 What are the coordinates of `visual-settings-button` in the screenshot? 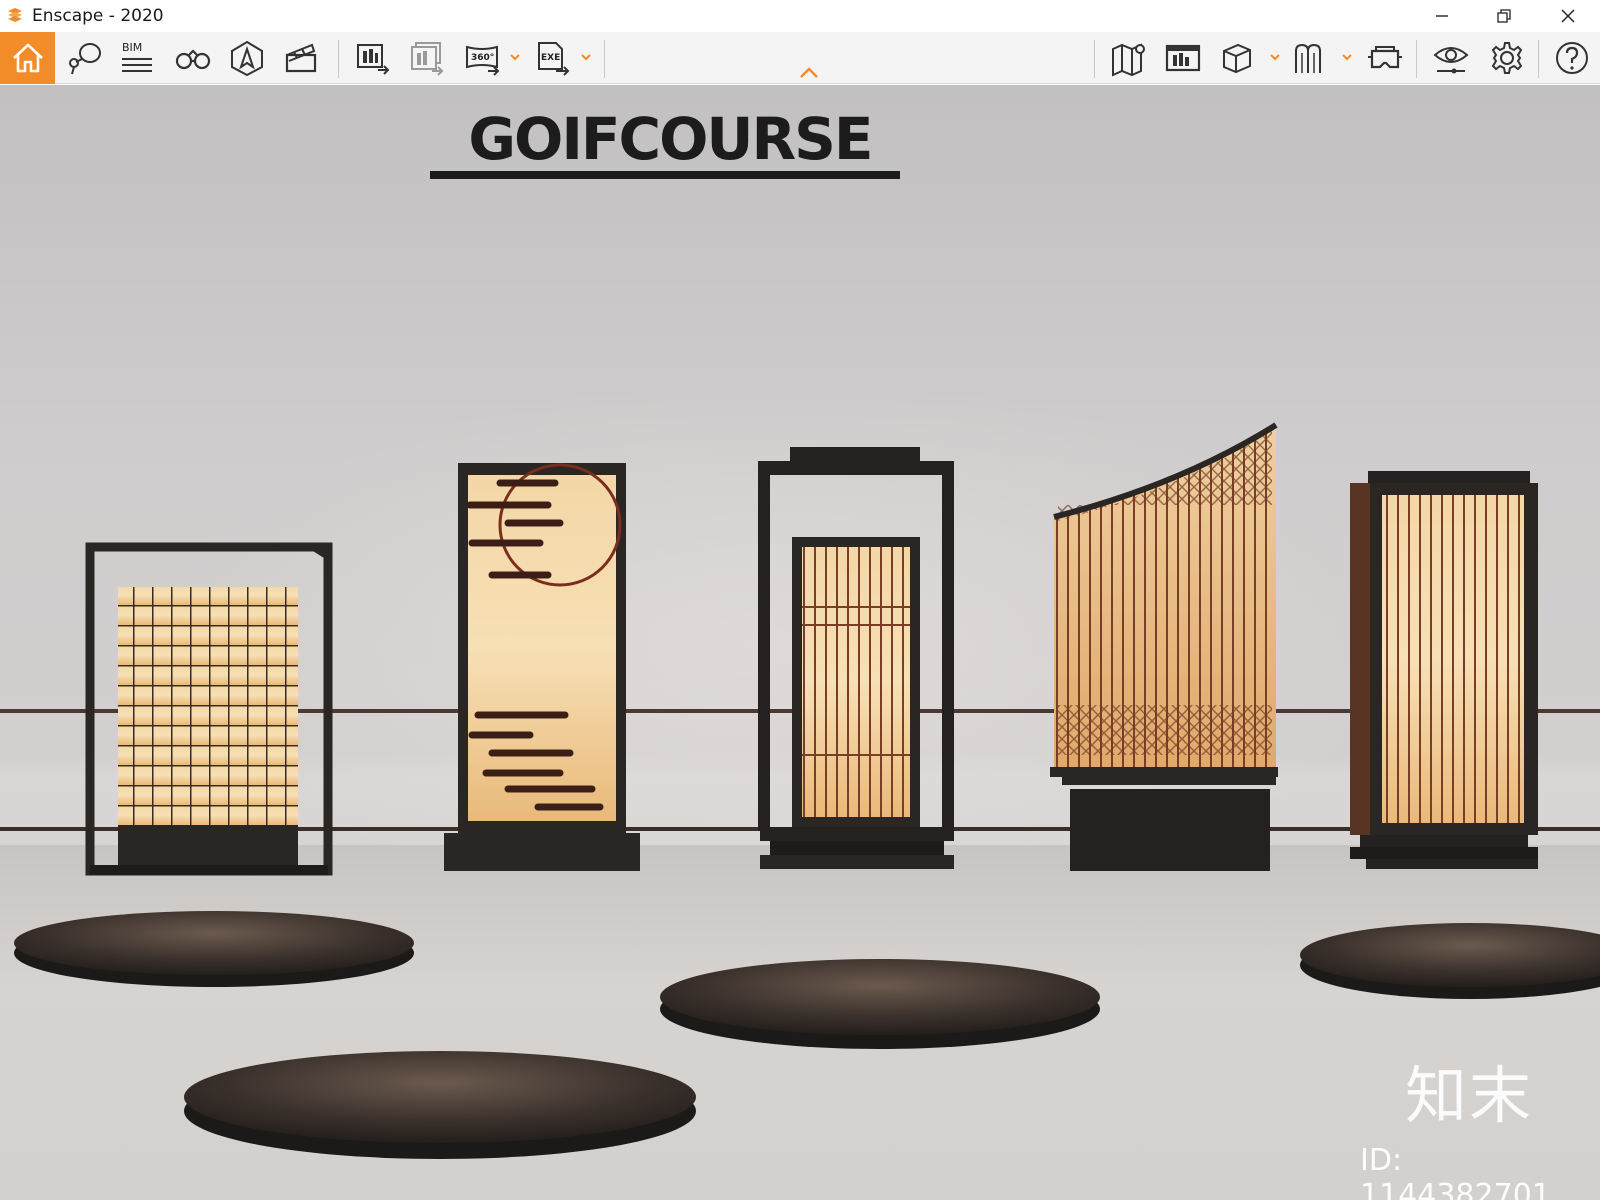 It's located at (1451, 58).